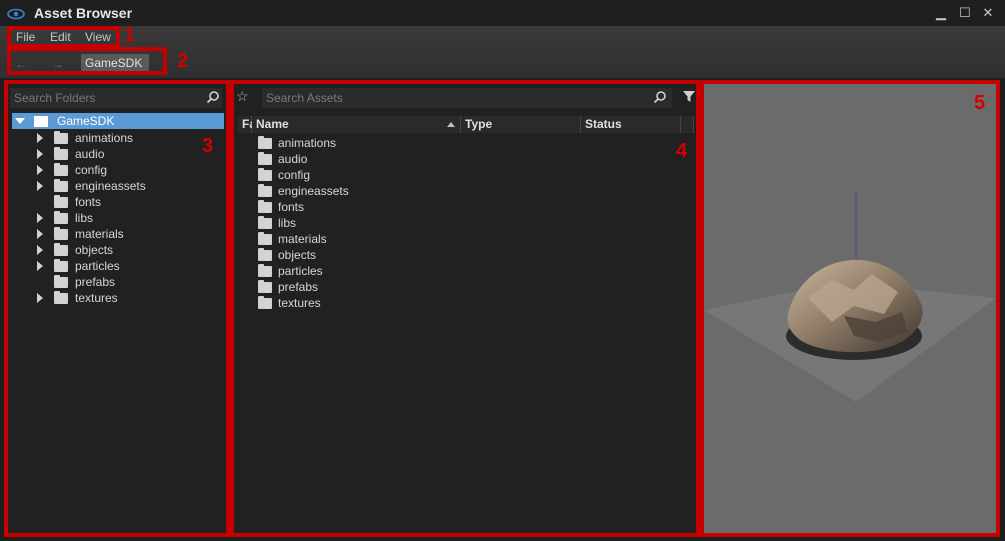 Image resolution: width=1005 pixels, height=541 pixels. Describe the element at coordinates (965, 13) in the screenshot. I see `maximize-button: ☐` at that location.